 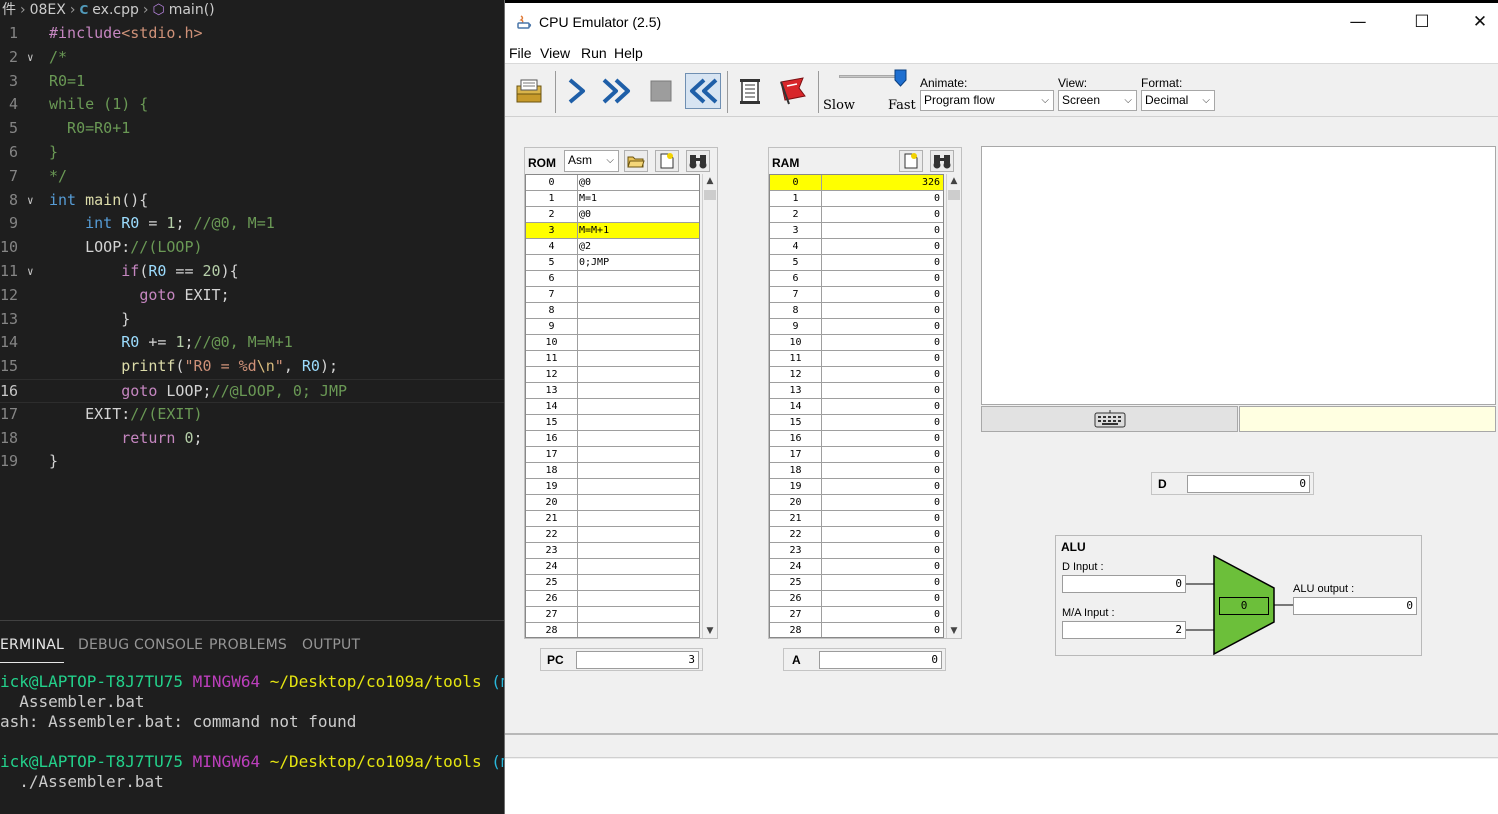 I want to click on rom-row: 9, so click(x=612, y=327).